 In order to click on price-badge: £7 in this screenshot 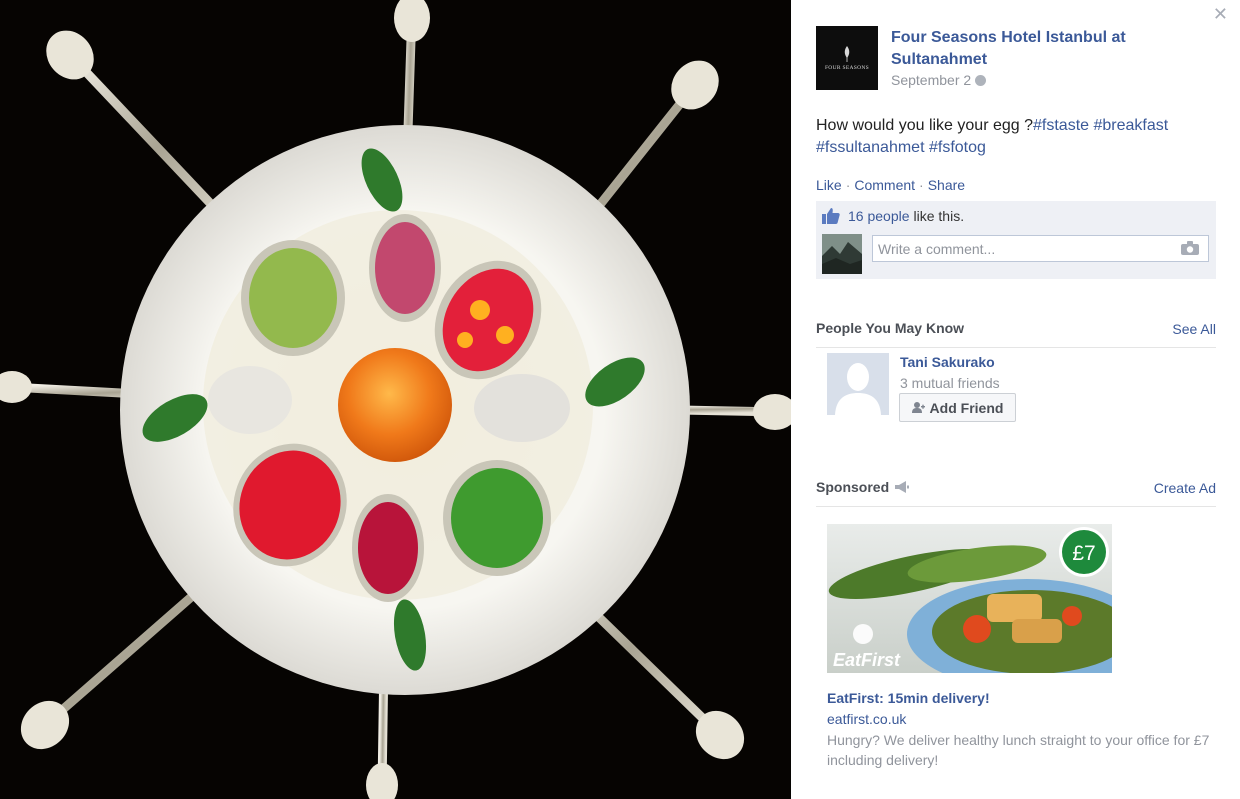, I will do `click(1083, 553)`.